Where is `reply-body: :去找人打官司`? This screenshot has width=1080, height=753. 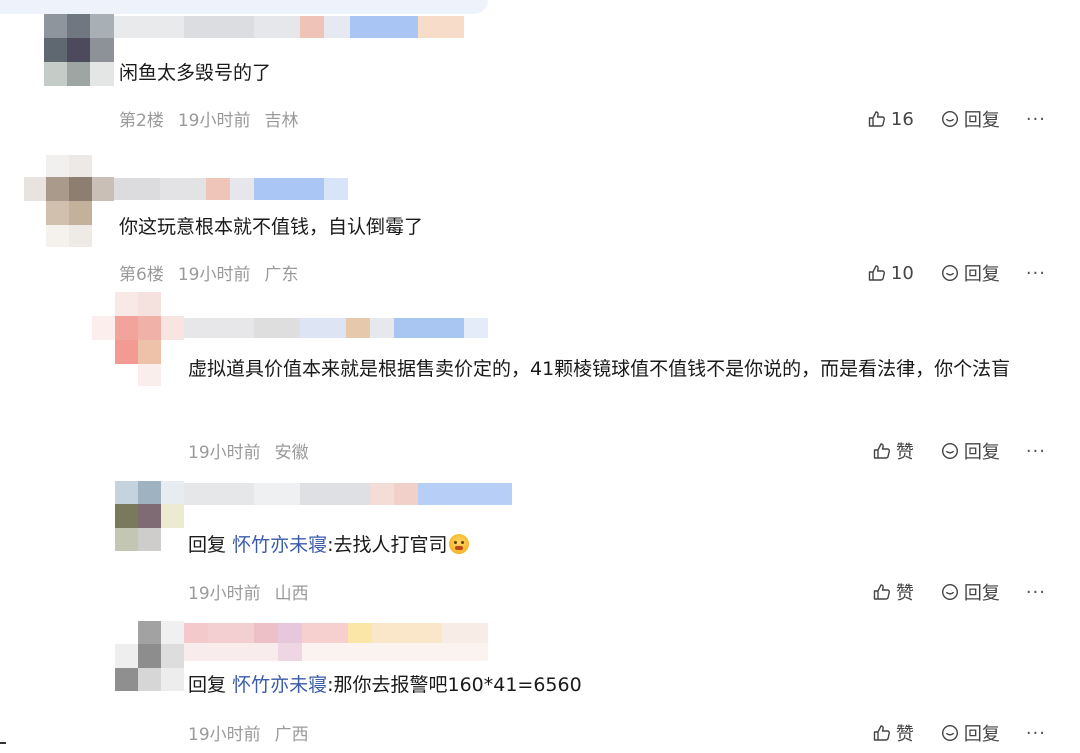 reply-body: :去找人打官司 is located at coordinates (387, 545).